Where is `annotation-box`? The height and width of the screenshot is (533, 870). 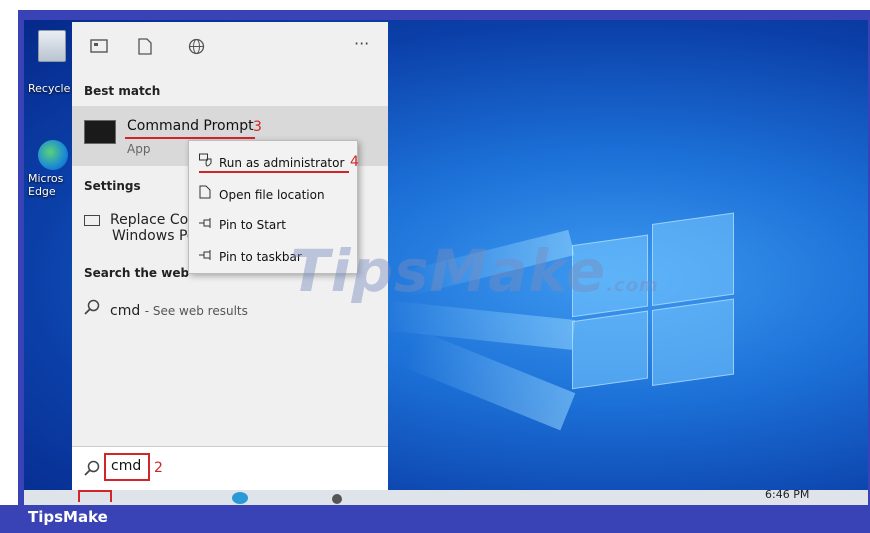
annotation-box is located at coordinates (95, 496).